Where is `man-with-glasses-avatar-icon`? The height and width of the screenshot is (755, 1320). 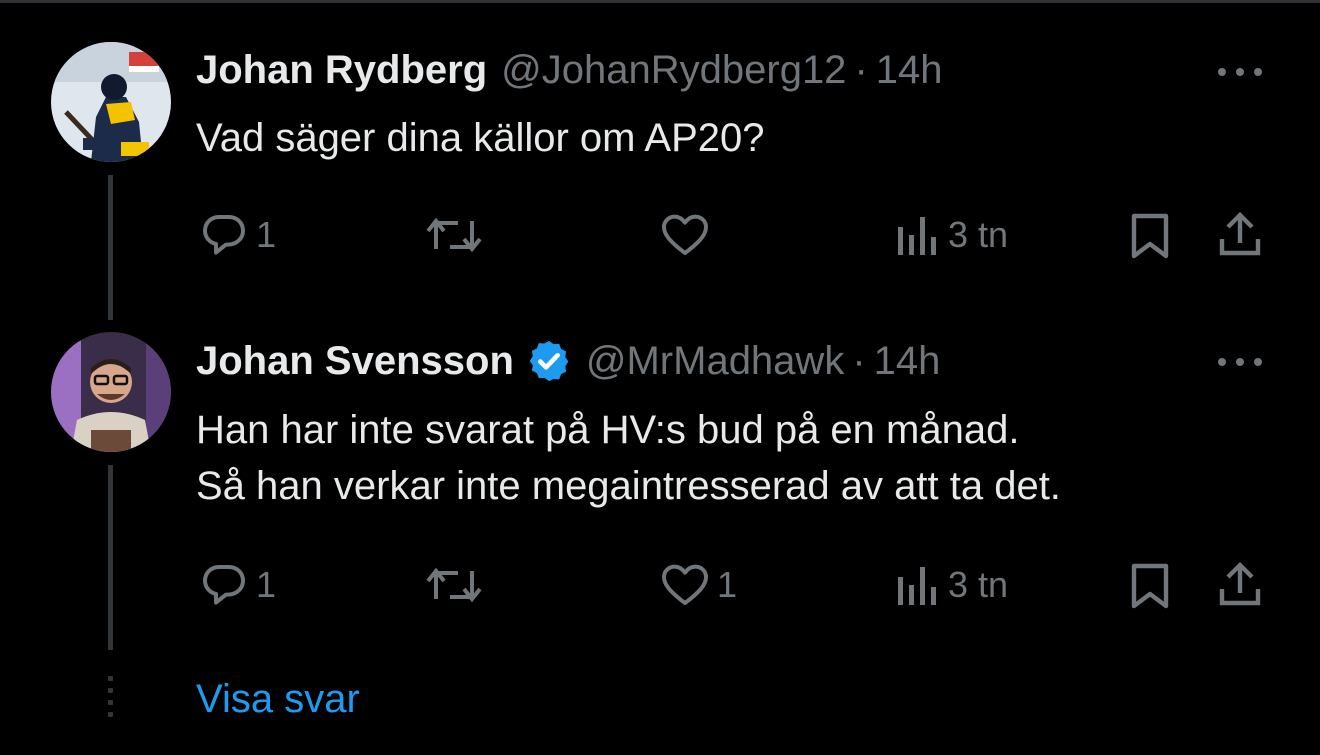
man-with-glasses-avatar-icon is located at coordinates (111, 392).